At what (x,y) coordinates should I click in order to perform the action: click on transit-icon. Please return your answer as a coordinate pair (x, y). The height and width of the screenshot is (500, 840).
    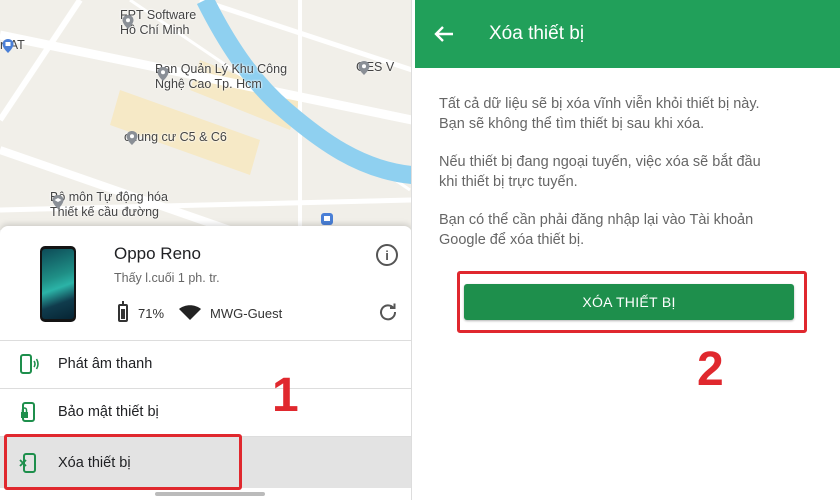
    Looking at the image, I should click on (8, 46).